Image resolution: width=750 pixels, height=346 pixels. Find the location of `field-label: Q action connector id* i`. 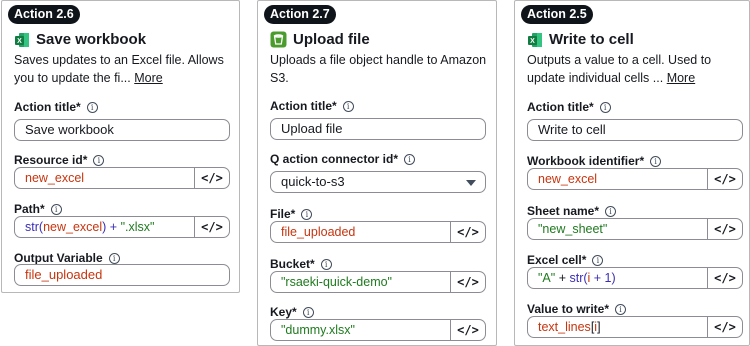

field-label: Q action connector id* i is located at coordinates (343, 159).